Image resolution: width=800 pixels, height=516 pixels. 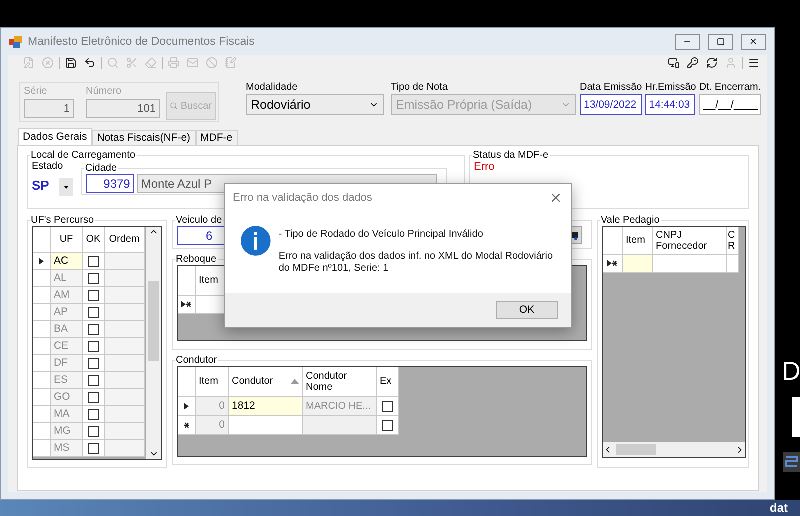 I want to click on error-detail: Erro na validação dos dados inf. no XML do Modal Rodoviário do MDFe nº101, Serie: 1, so click(x=416, y=263).